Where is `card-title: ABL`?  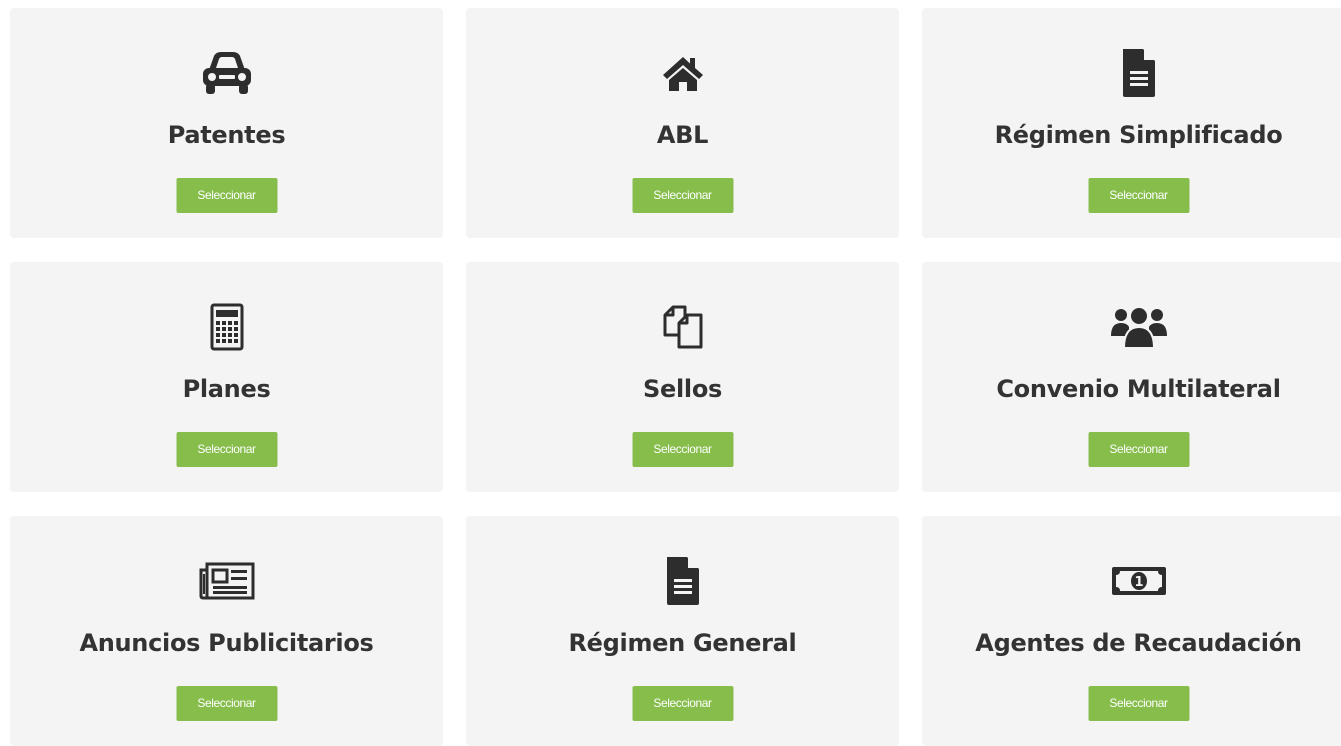 card-title: ABL is located at coordinates (682, 135).